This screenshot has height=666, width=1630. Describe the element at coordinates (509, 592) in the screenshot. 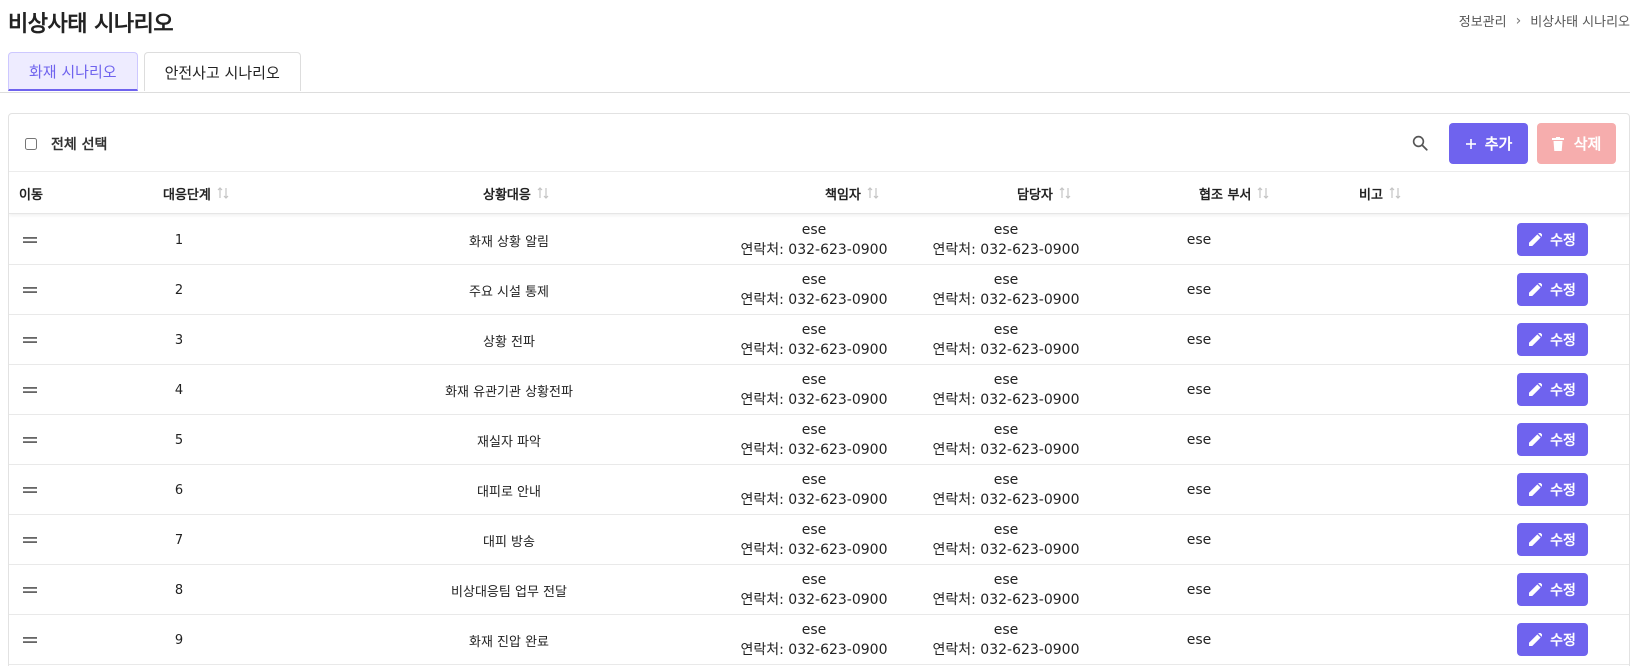

I see `row-action: 비상대응팀 업무 전달` at that location.